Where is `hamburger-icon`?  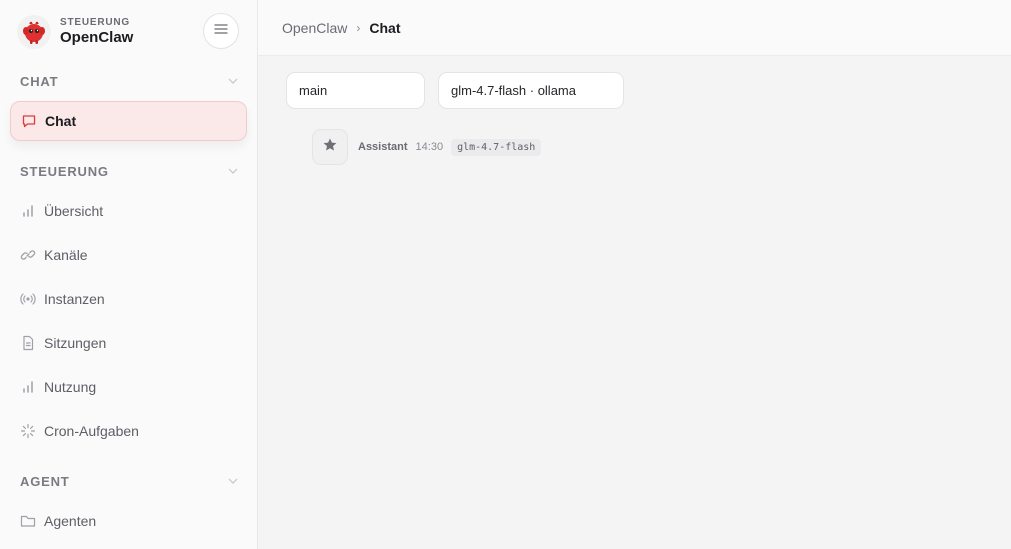
hamburger-icon is located at coordinates (221, 31).